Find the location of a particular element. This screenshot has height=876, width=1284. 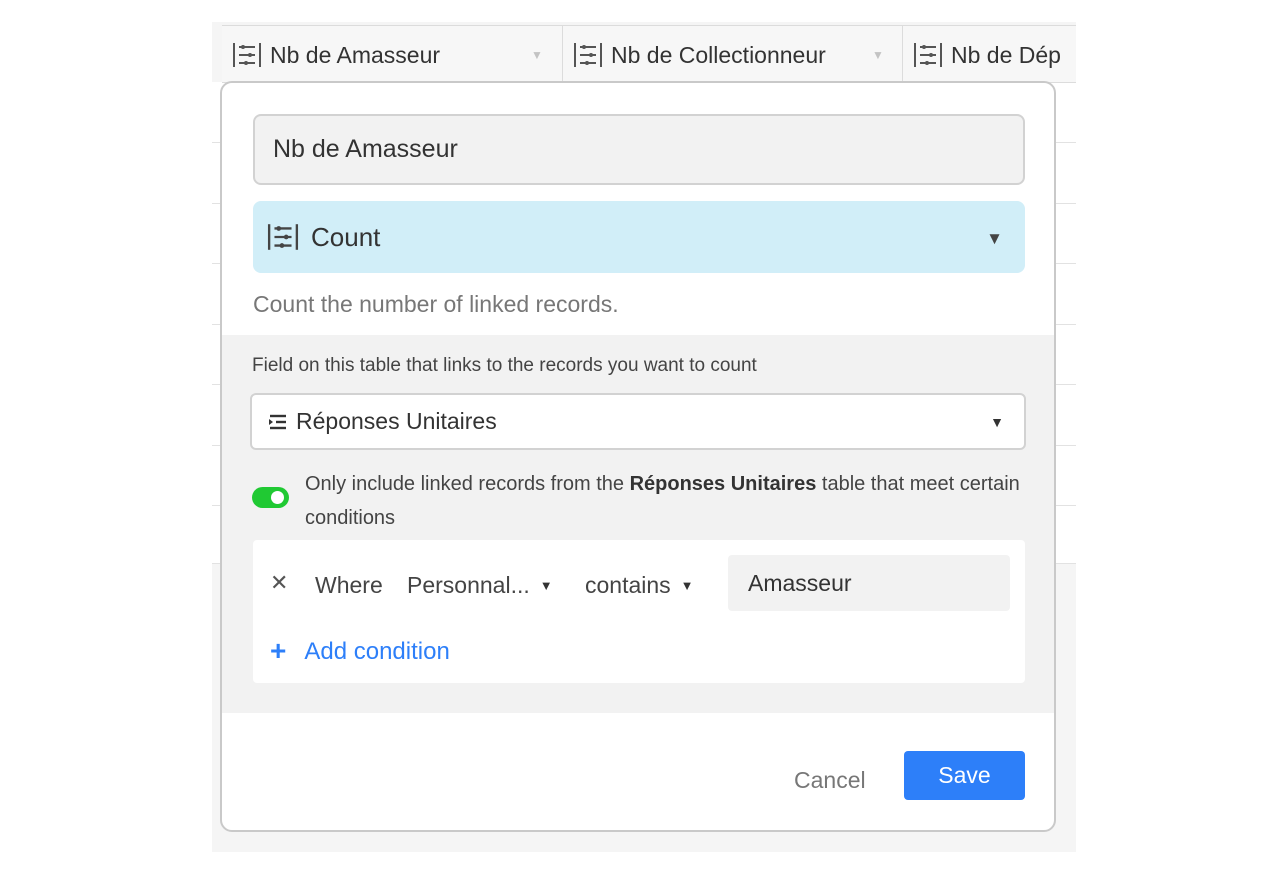

condition-field-select: Personnal... ▼ is located at coordinates (480, 585).